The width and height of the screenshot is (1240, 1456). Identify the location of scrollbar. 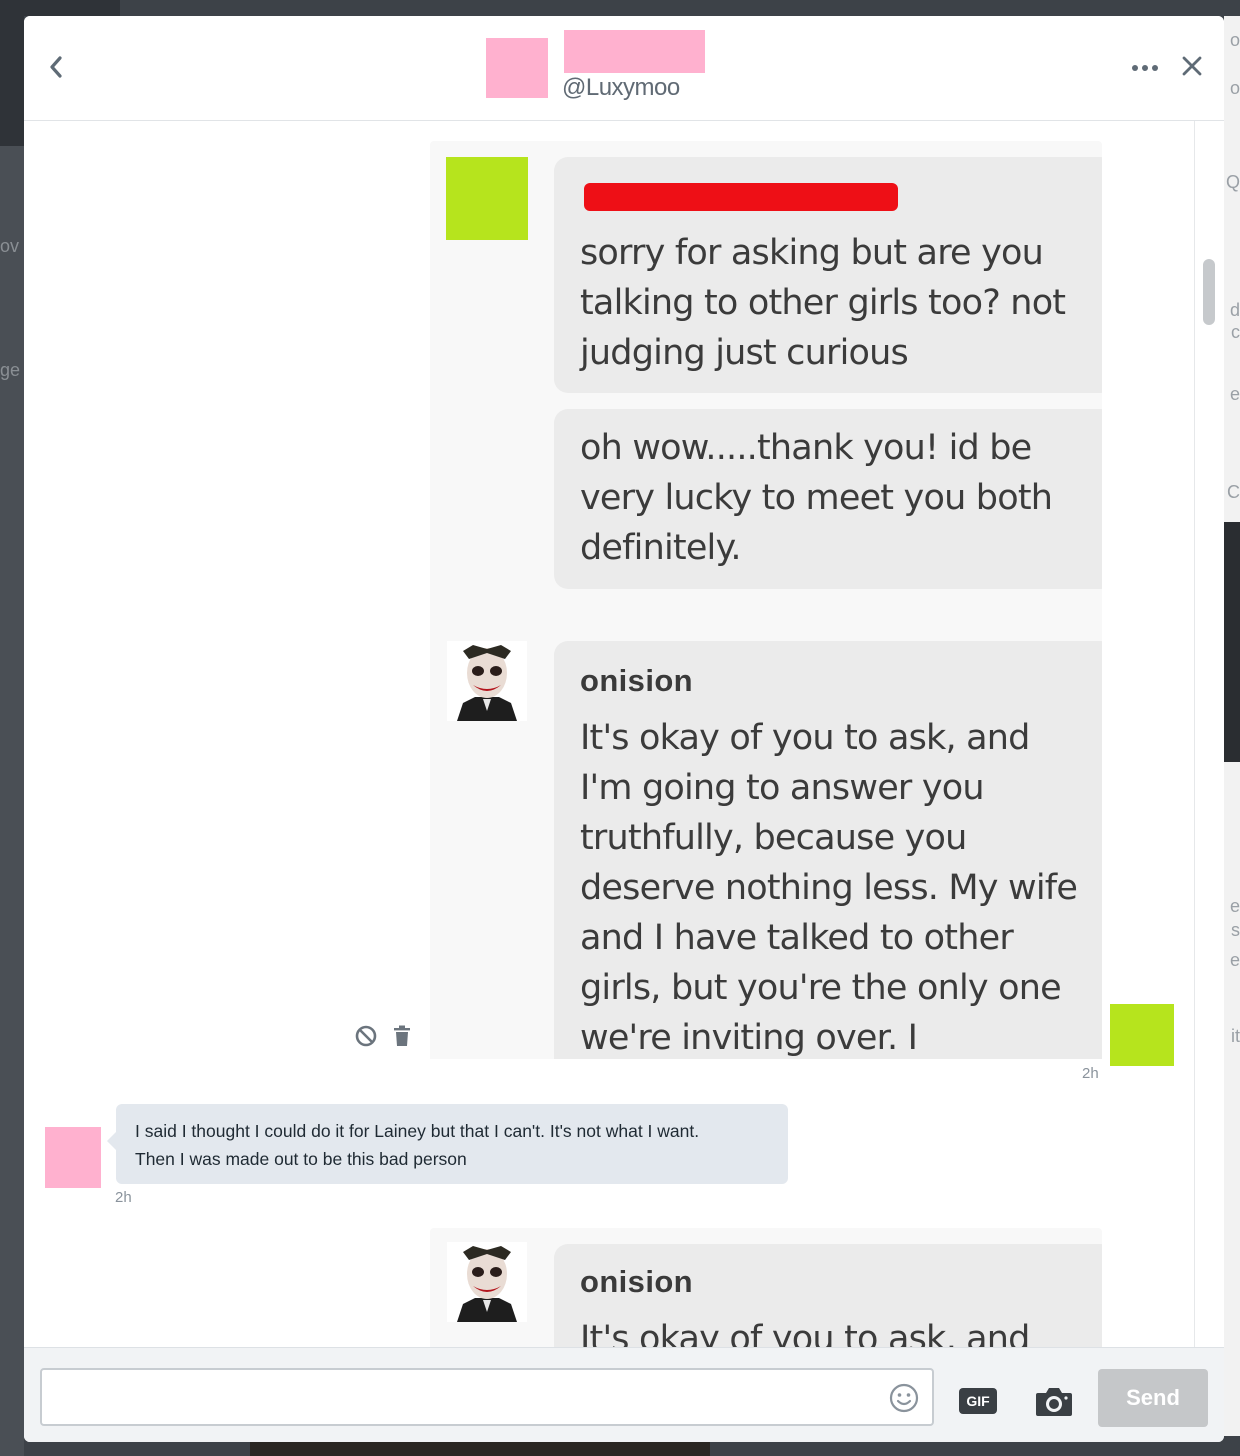
(1209, 734).